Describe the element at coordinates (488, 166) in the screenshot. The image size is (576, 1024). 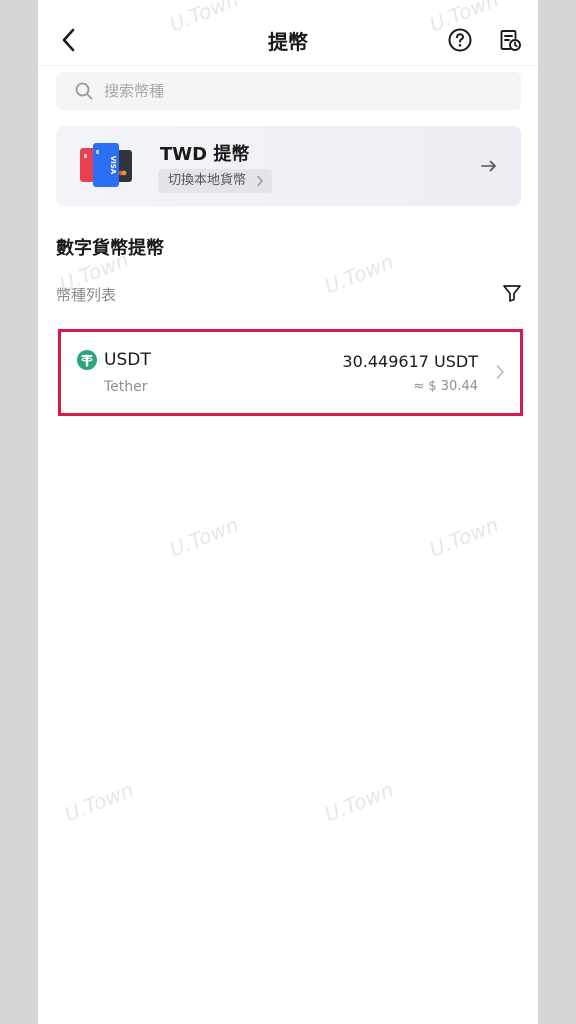
I see `arrow-right-icon` at that location.